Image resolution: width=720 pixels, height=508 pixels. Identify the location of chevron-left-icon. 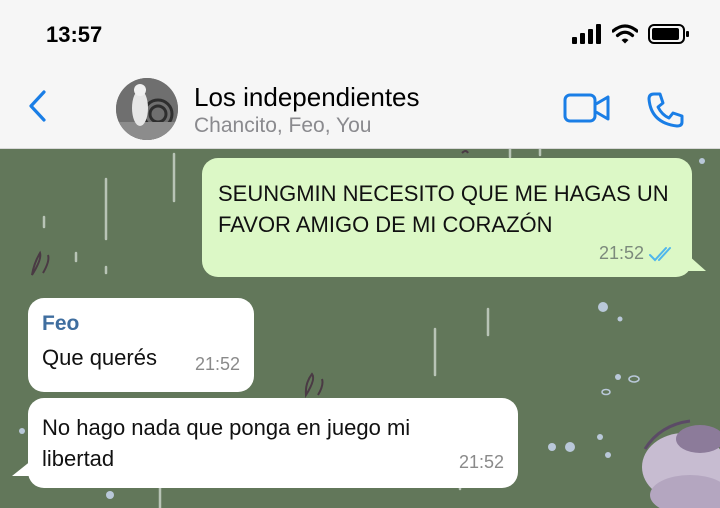
(37, 106).